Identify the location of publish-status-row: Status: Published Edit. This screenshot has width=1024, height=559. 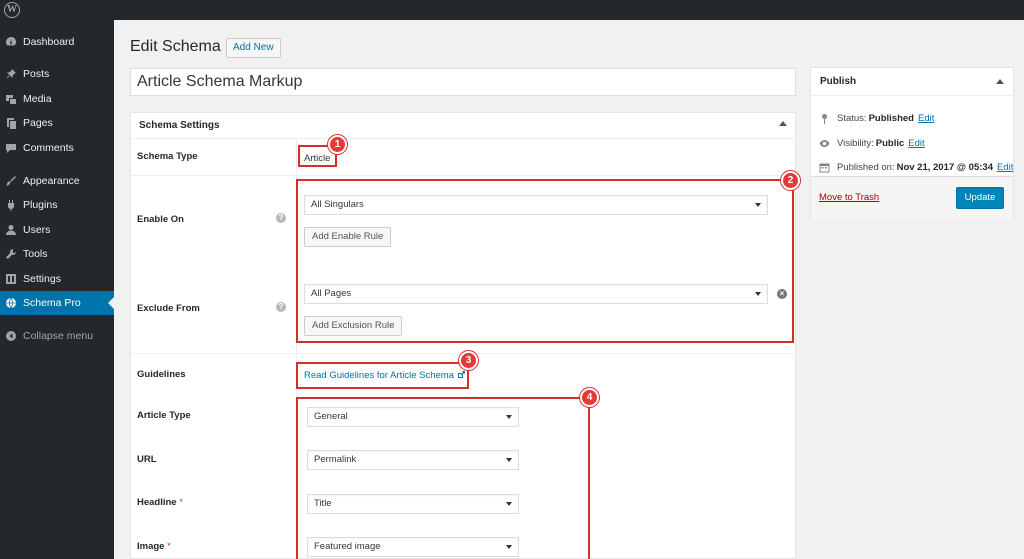
(876, 118).